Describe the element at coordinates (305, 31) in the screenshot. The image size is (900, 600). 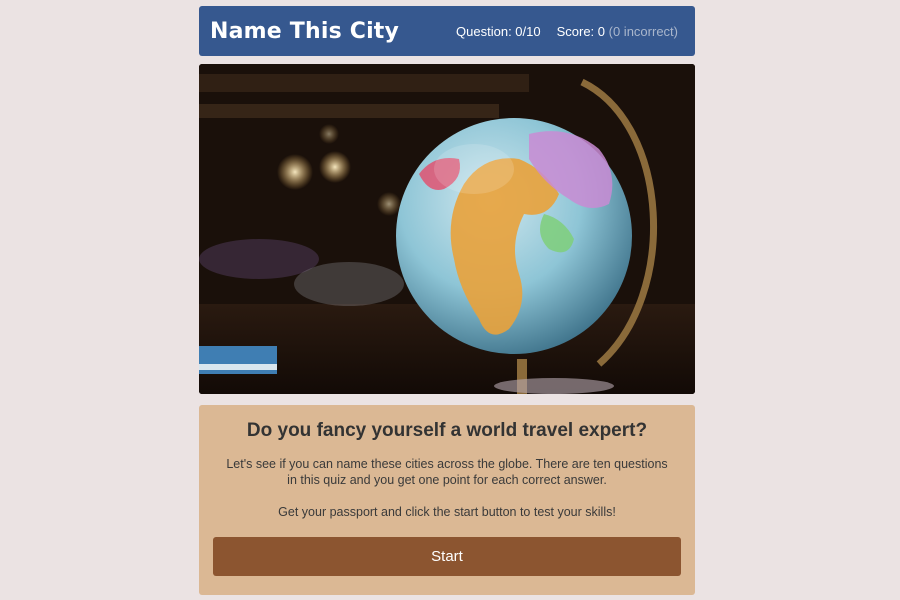
I see `app-title: Name This City` at that location.